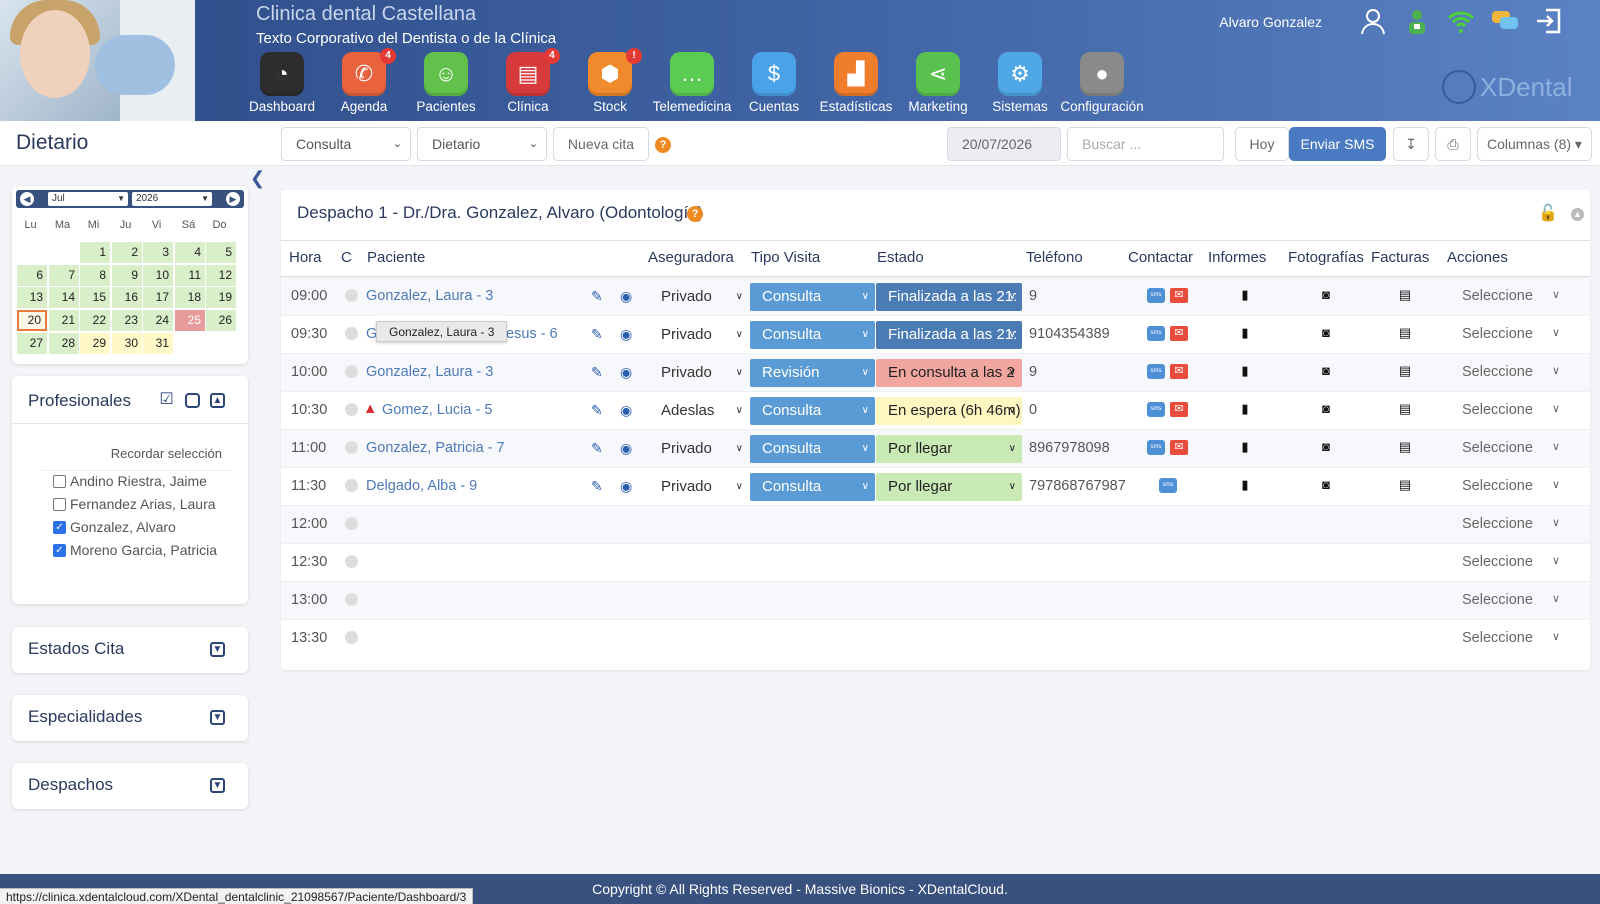 The height and width of the screenshot is (904, 1600). I want to click on help-icon: ?, so click(663, 145).